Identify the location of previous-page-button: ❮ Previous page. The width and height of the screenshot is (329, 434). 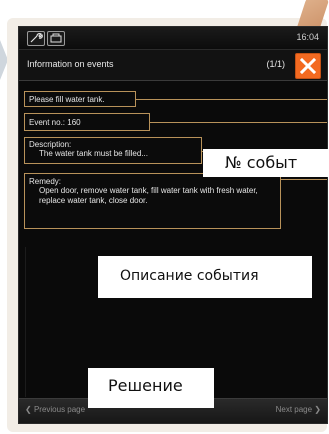
(55, 409).